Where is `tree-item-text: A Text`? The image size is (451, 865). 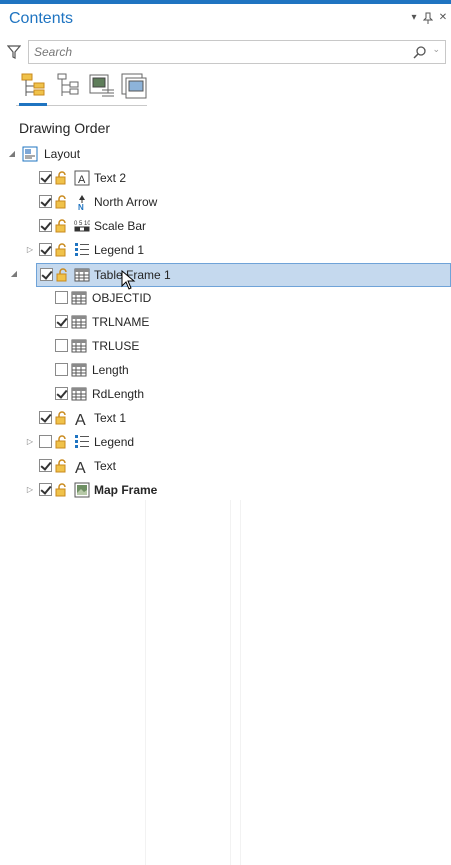
tree-item-text: A Text is located at coordinates (225, 467).